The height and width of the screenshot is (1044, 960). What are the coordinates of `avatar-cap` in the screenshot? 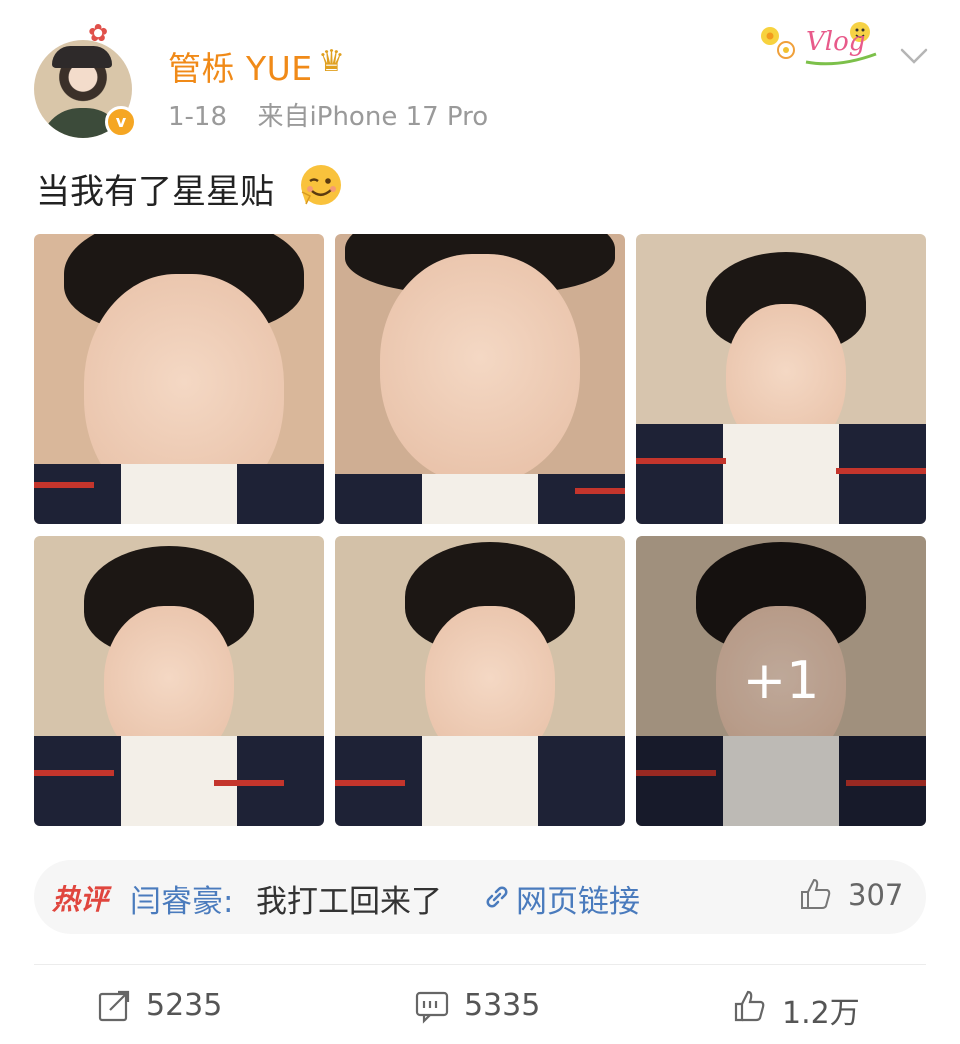 It's located at (82, 57).